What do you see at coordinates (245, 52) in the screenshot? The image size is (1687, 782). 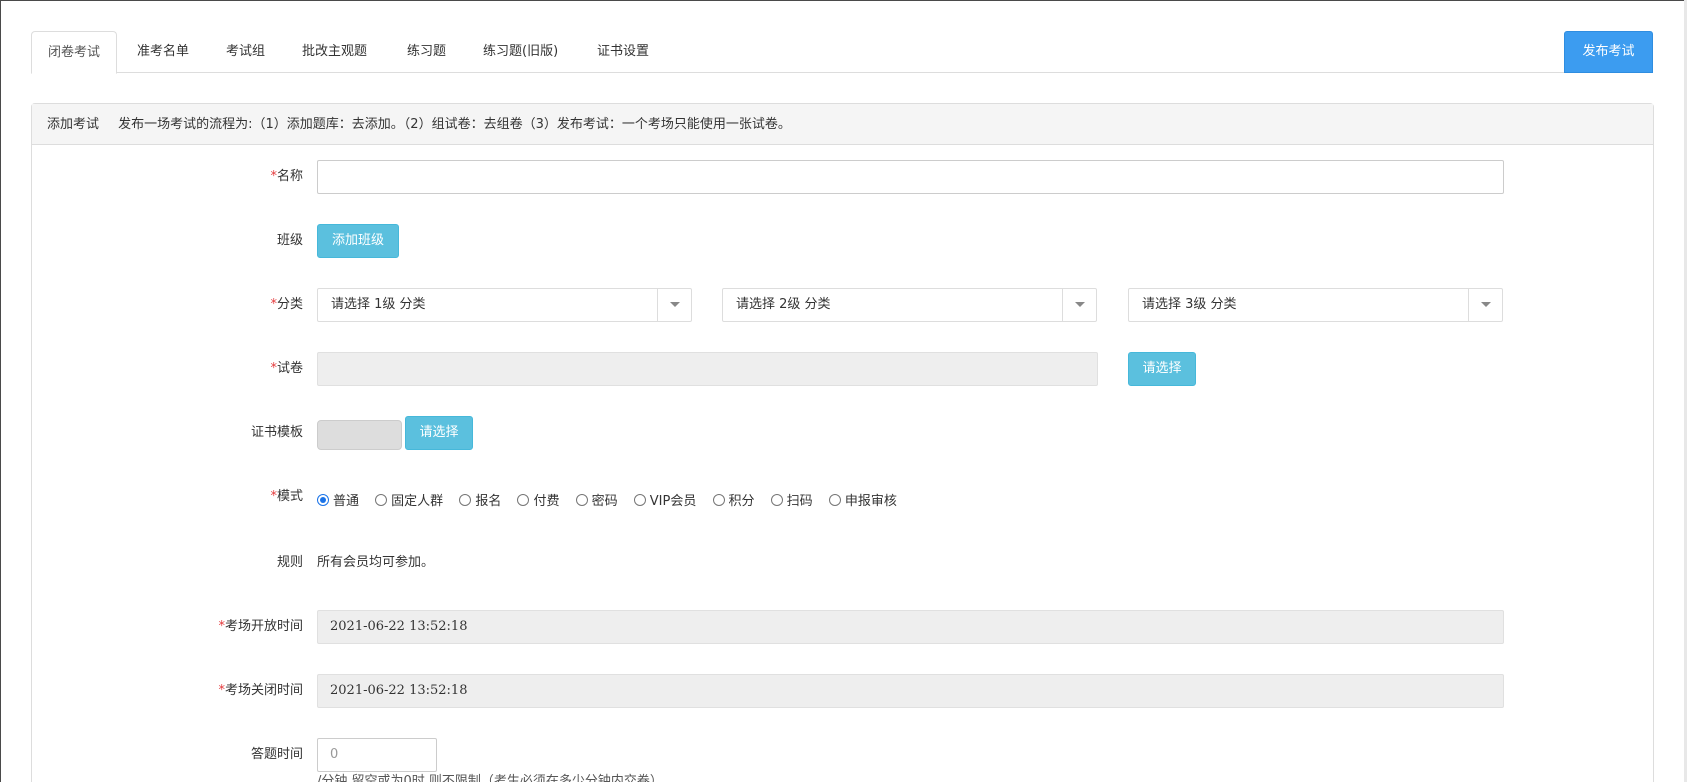 I see `tab-exam-group: 考试组` at bounding box center [245, 52].